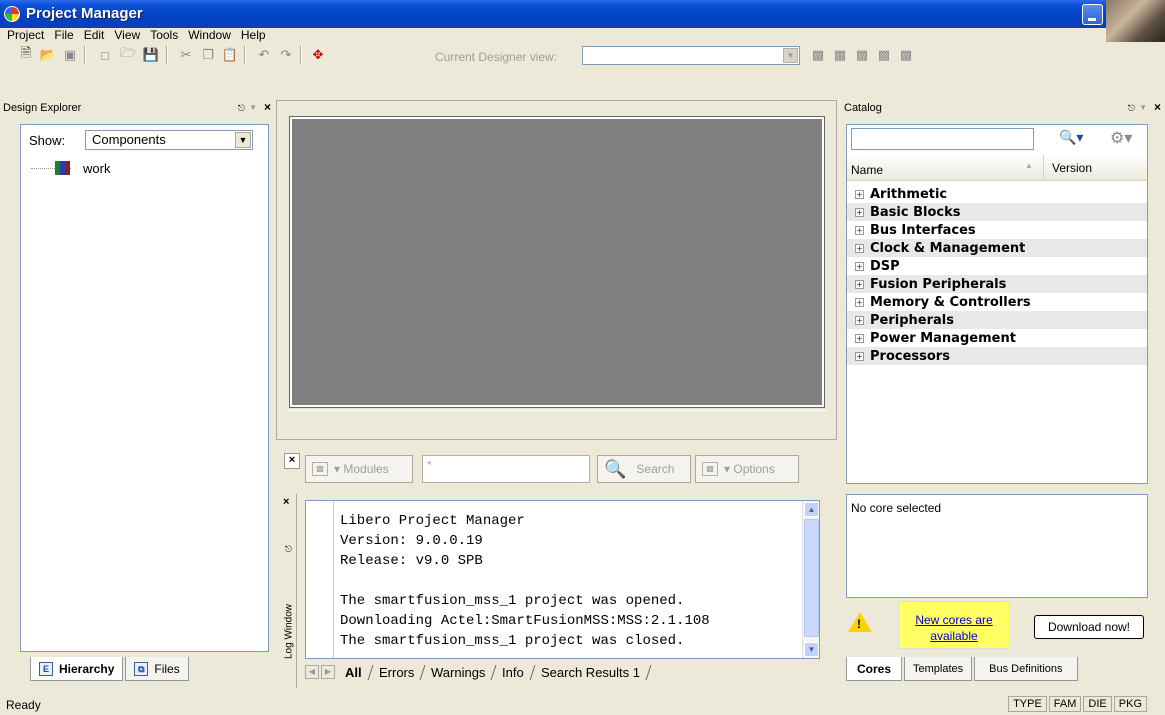 The image size is (1165, 715). I want to click on new-cores-link: New cores are available, so click(954, 625).